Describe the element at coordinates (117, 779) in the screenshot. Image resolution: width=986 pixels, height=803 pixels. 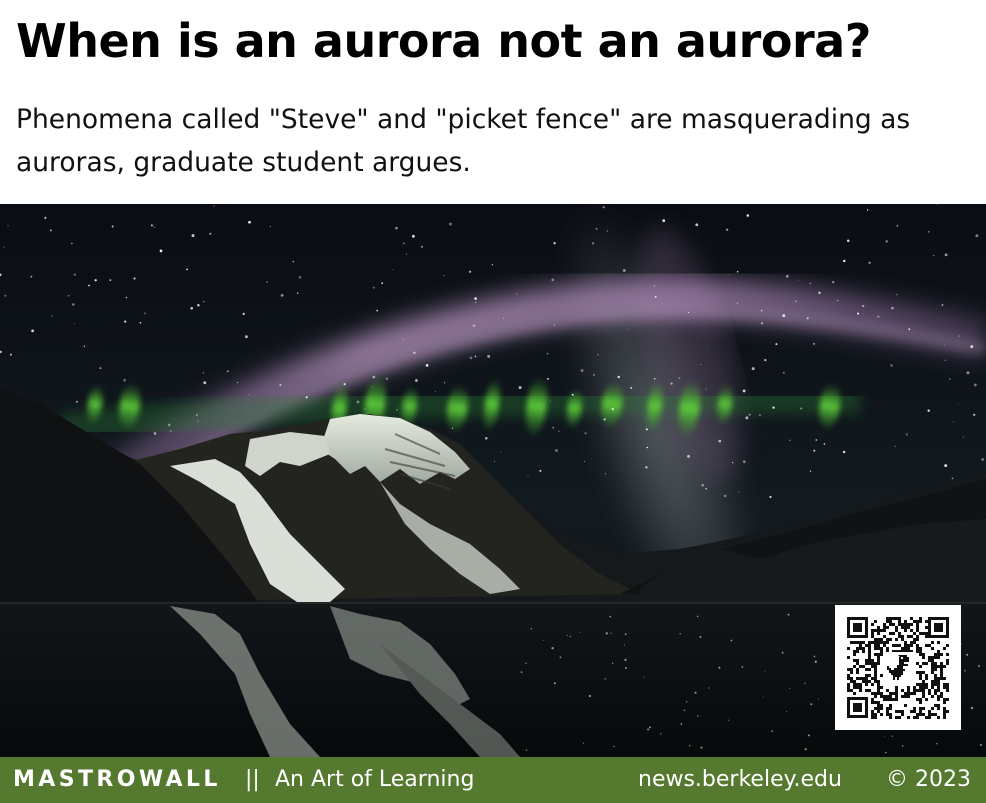
I see `brand-name: MASTROWALL` at that location.